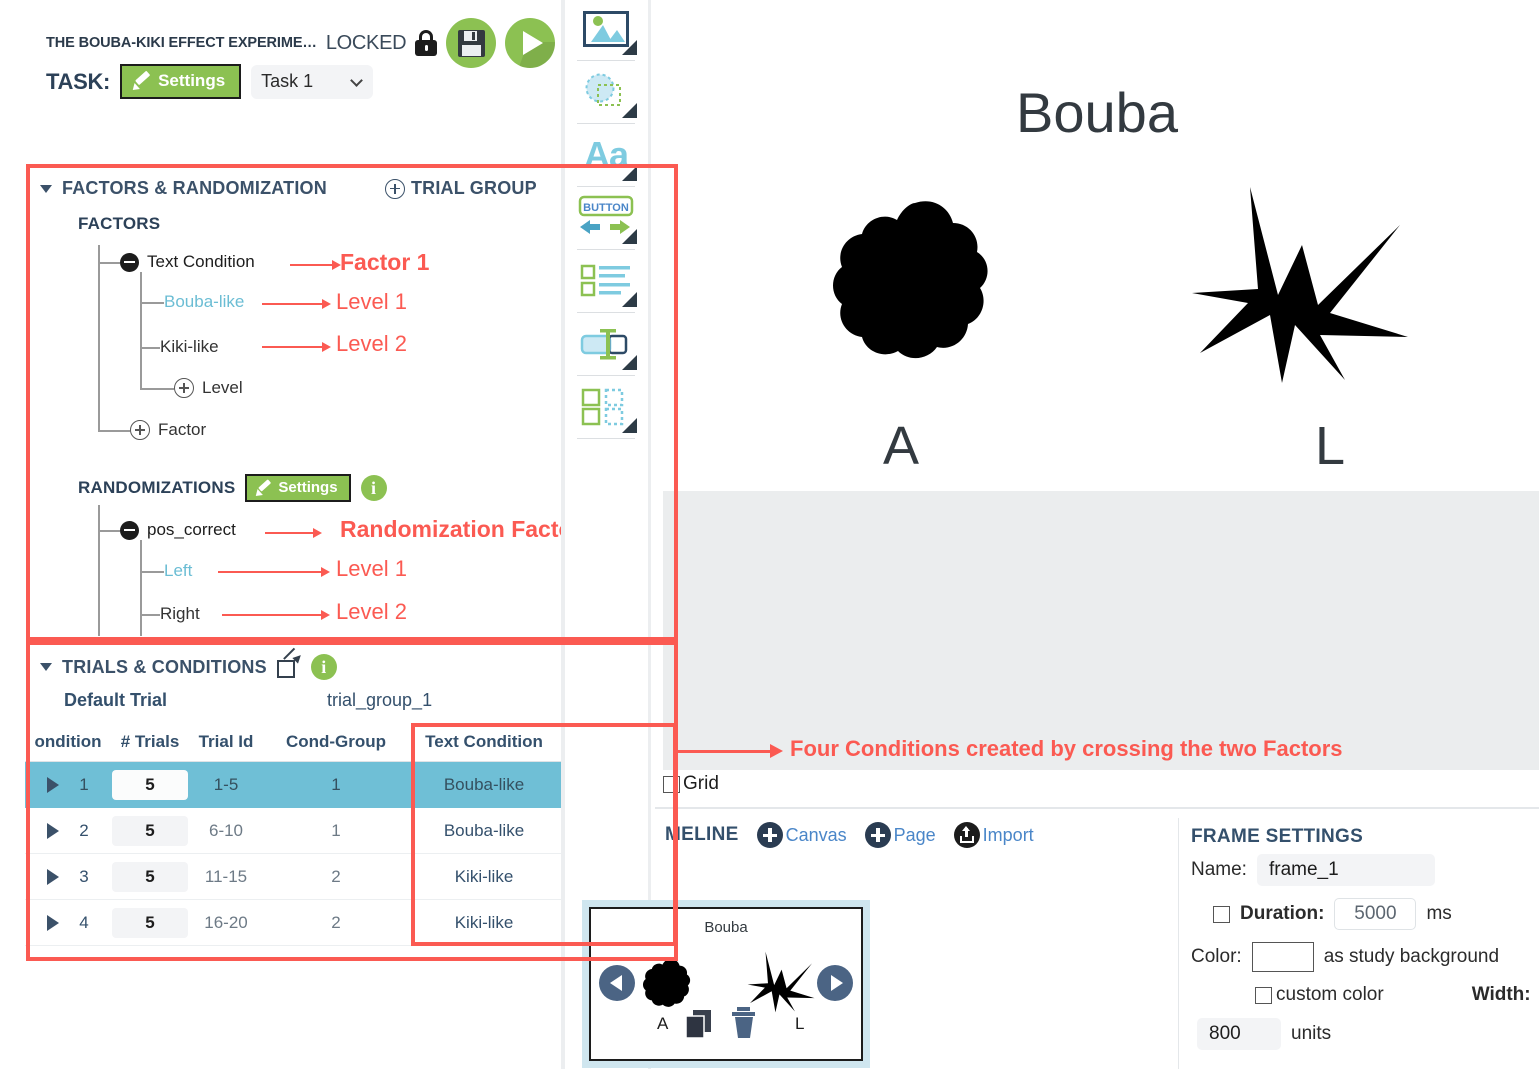 The width and height of the screenshot is (1539, 1069). I want to click on save-button, so click(471, 43).